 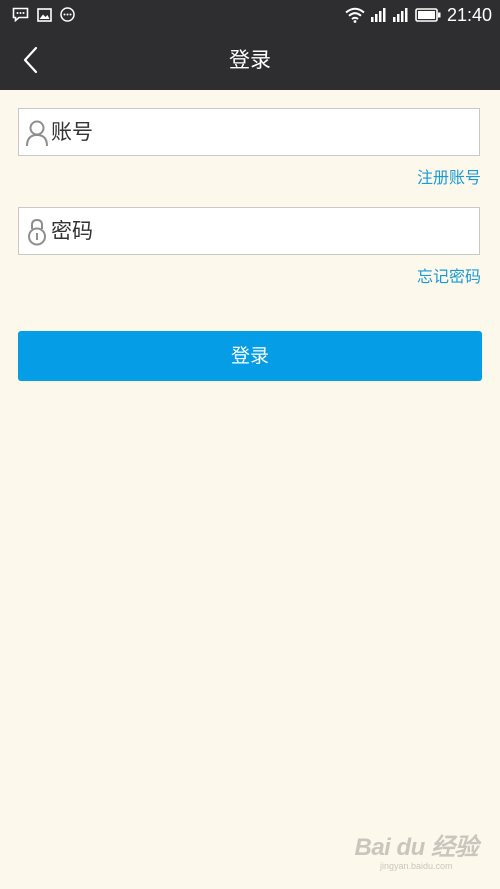 I want to click on battery-icon, so click(x=428, y=15).